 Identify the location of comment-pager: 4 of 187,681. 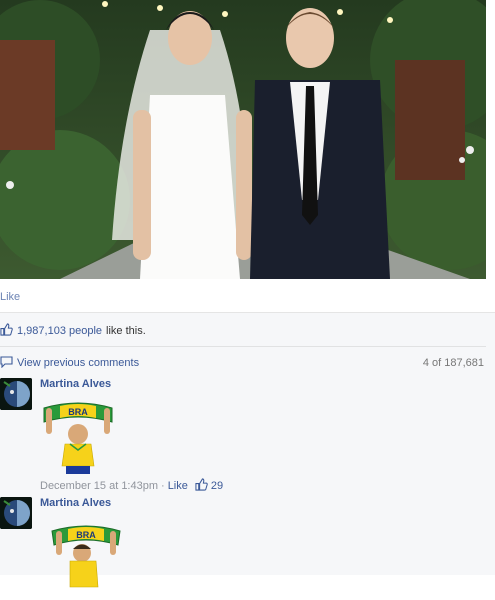
(453, 363).